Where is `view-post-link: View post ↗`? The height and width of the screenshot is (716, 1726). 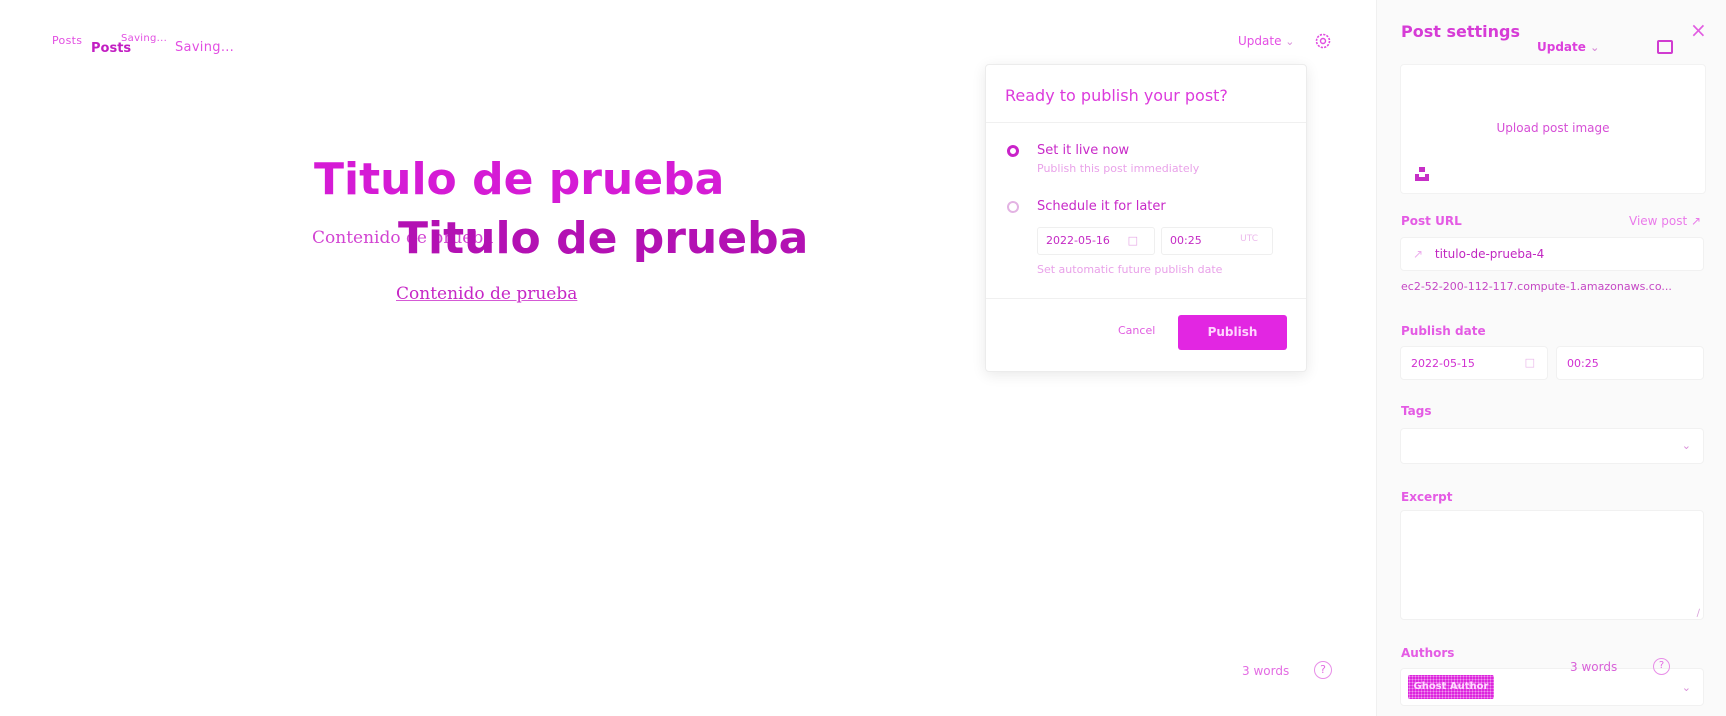 view-post-link: View post ↗ is located at coordinates (1665, 221).